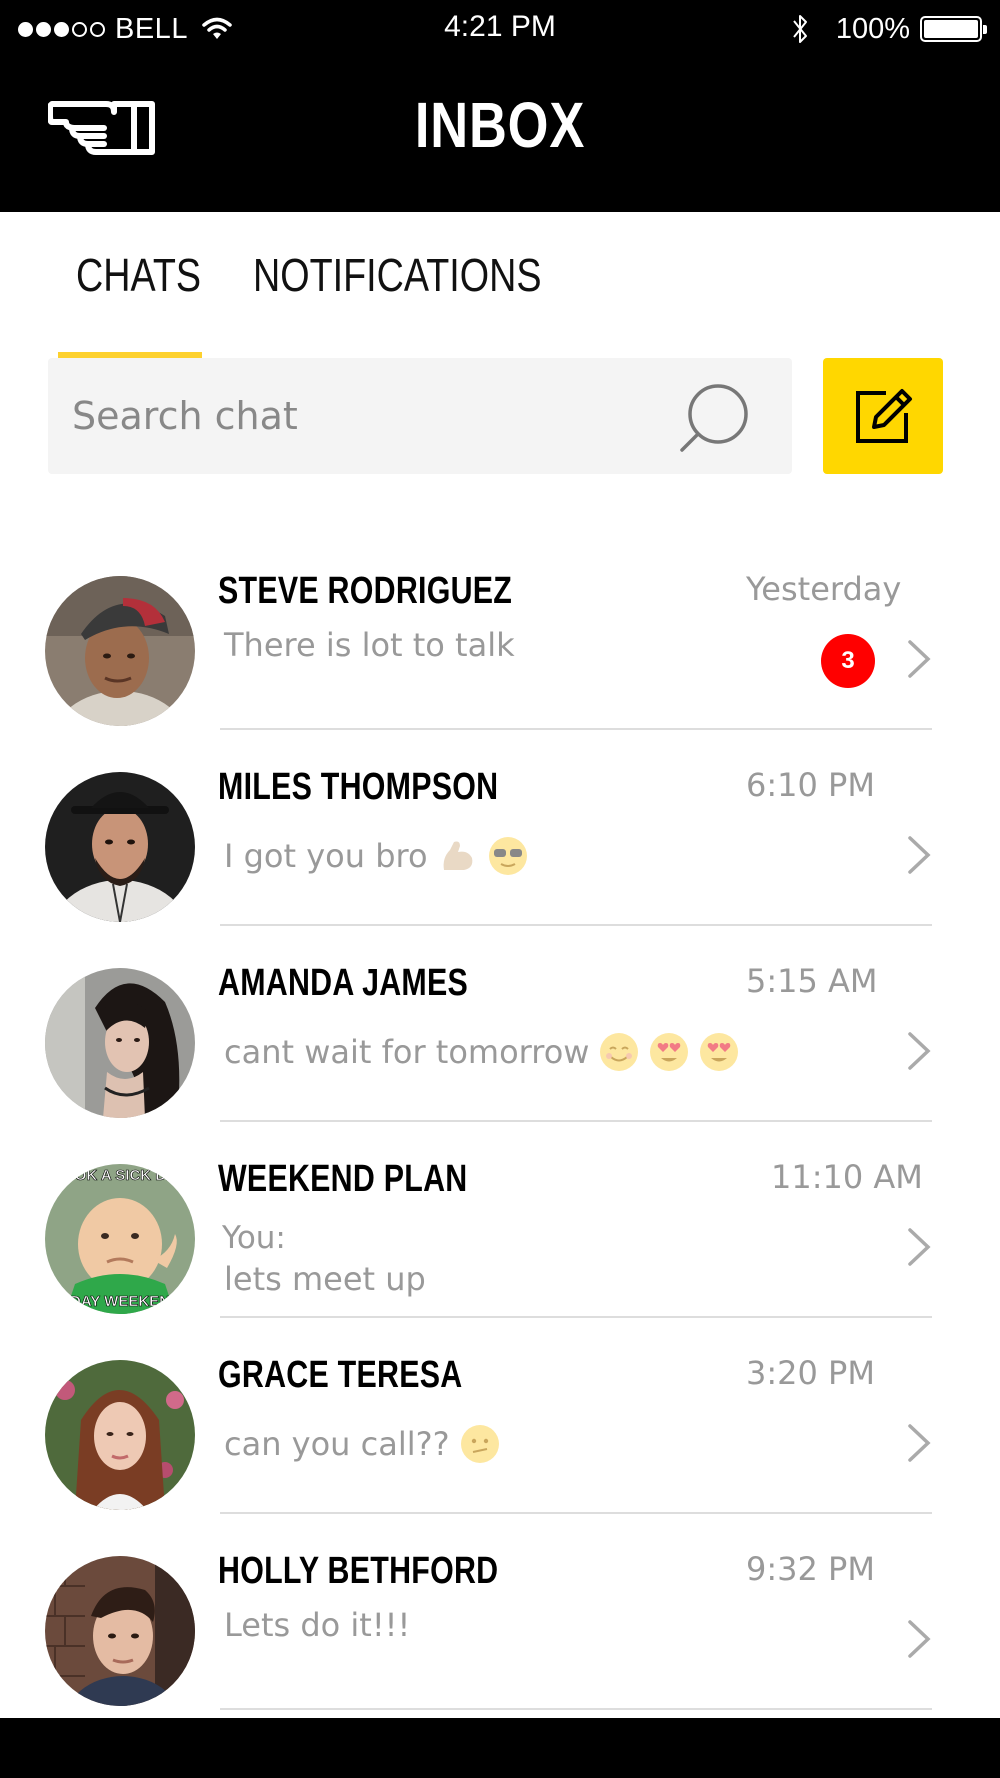  I want to click on smiling-emoji, so click(619, 1052).